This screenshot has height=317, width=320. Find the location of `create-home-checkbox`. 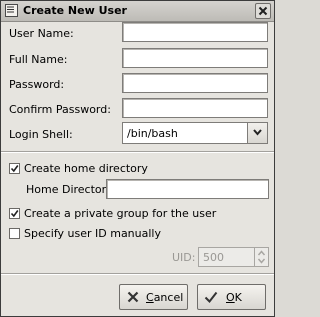

create-home-checkbox is located at coordinates (14, 168).